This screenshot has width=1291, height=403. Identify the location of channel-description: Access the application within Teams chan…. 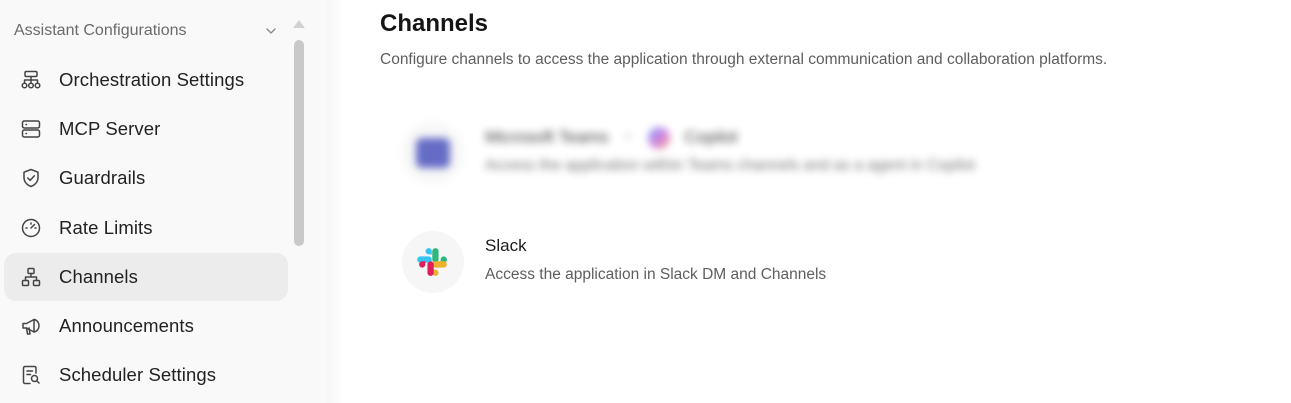
(730, 165).